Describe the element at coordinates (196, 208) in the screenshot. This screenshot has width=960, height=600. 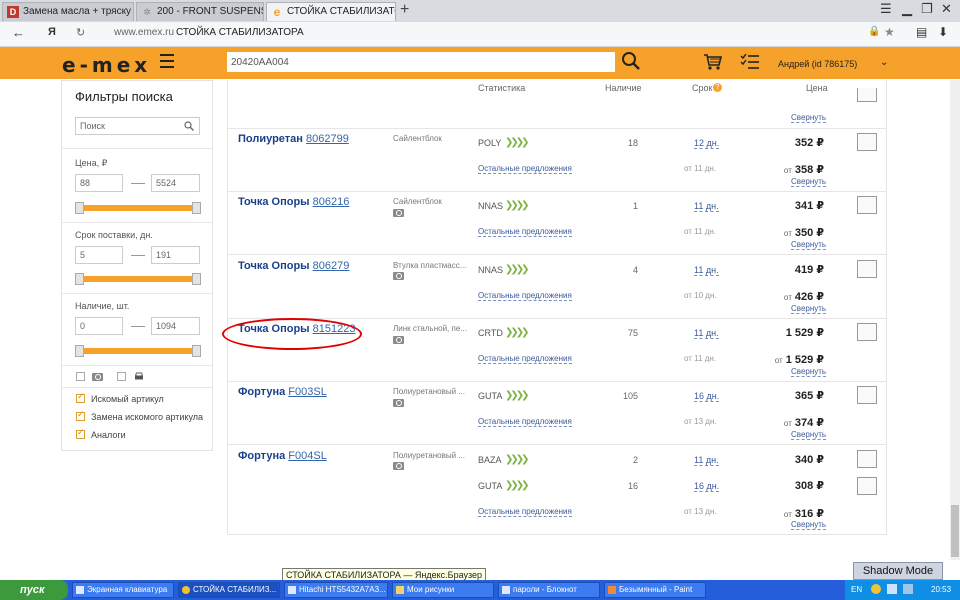
I see `price-slider-max-handle` at that location.